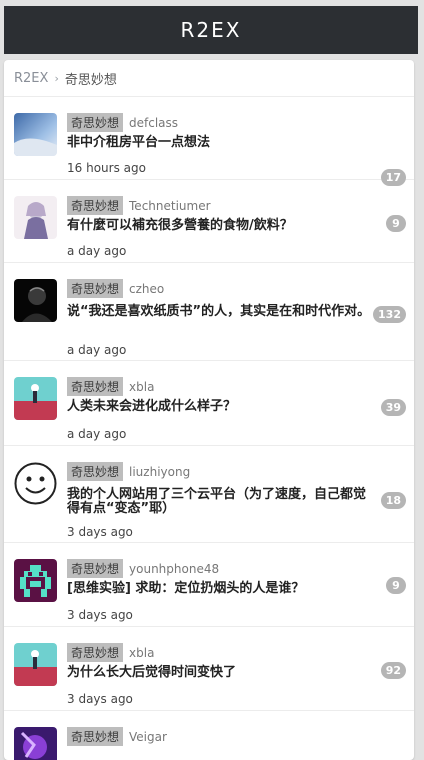 This screenshot has height=760, width=424. Describe the element at coordinates (148, 737) in the screenshot. I see `author-link: Veigar` at that location.